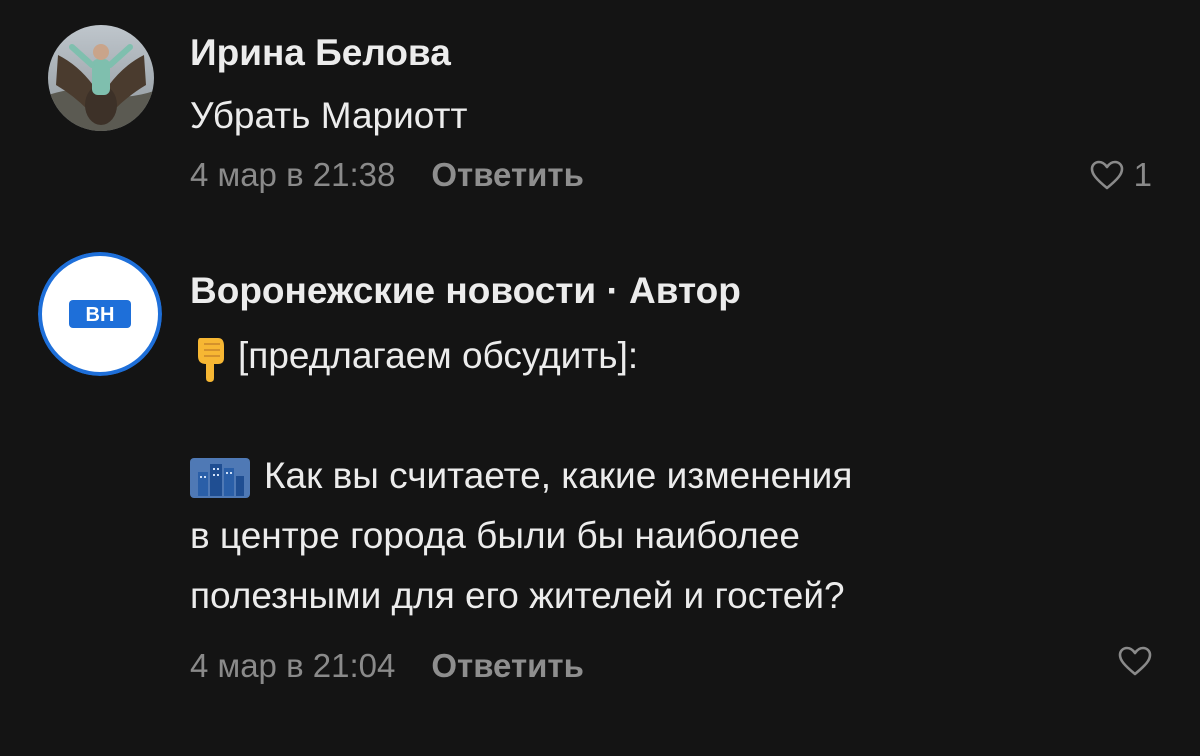  What do you see at coordinates (320, 53) in the screenshot?
I see `comment-author: Ирина Белова` at bounding box center [320, 53].